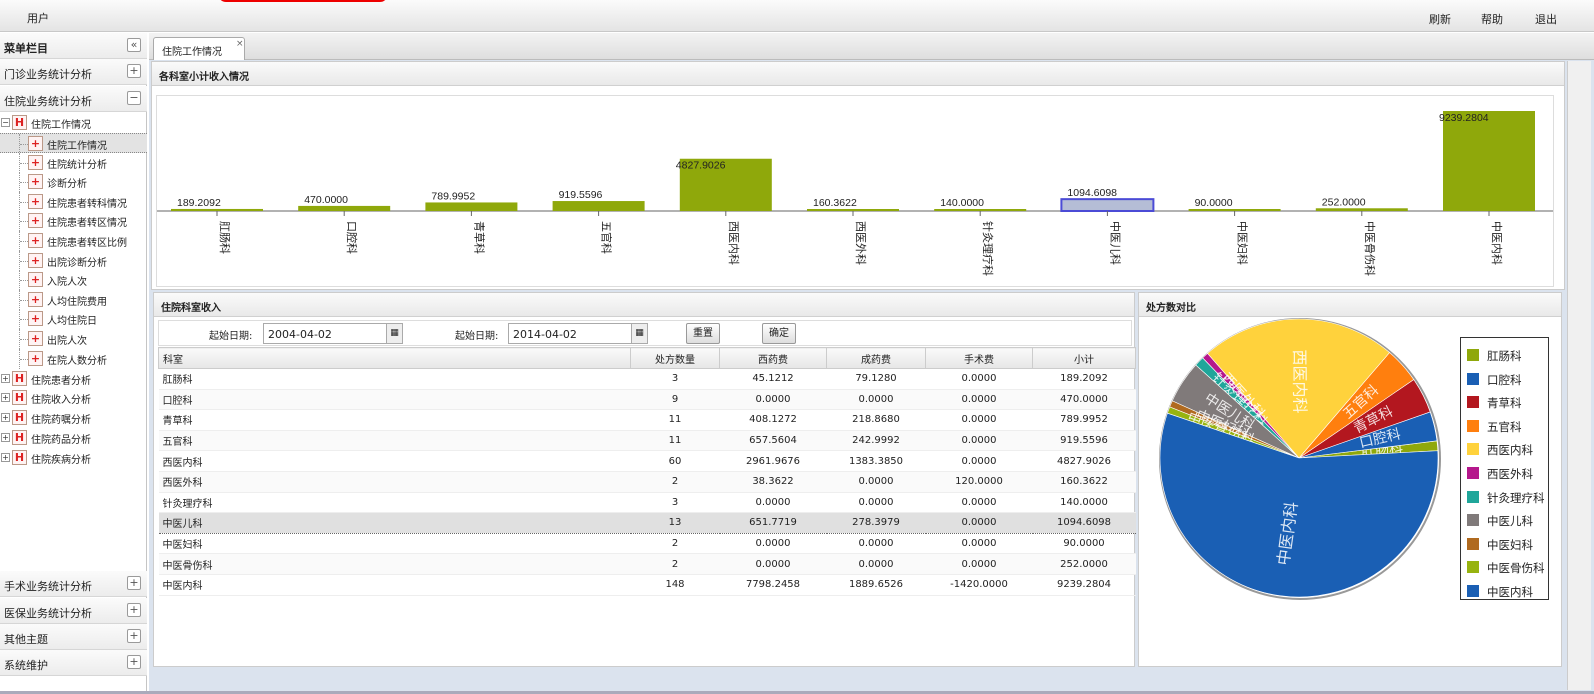 The image size is (1594, 694). What do you see at coordinates (73, 162) in the screenshot?
I see `tree-item: + 住院统计分析` at bounding box center [73, 162].